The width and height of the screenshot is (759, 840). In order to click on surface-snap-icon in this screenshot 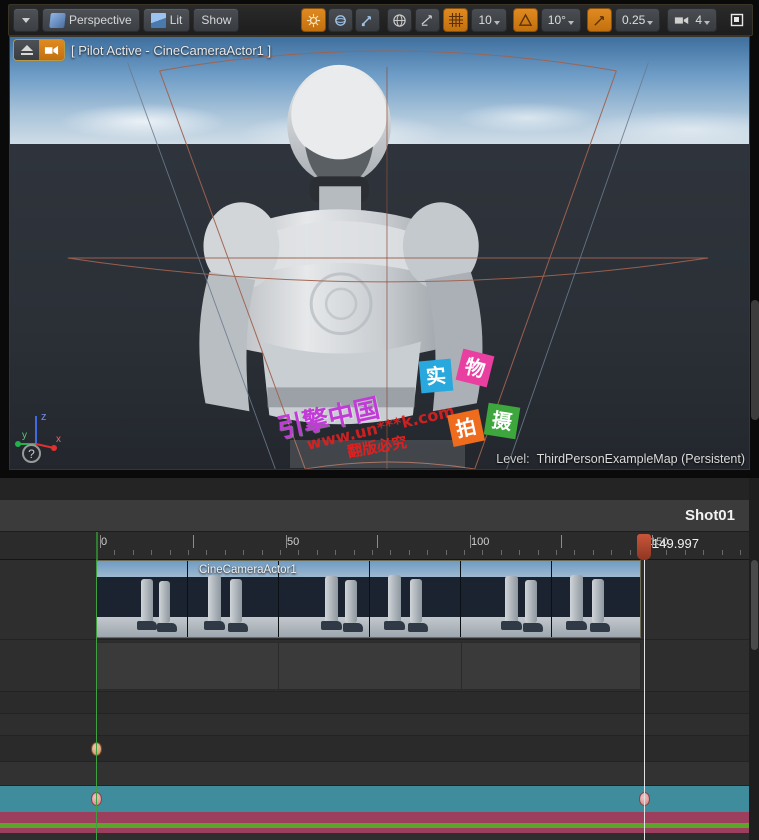, I will do `click(428, 20)`.